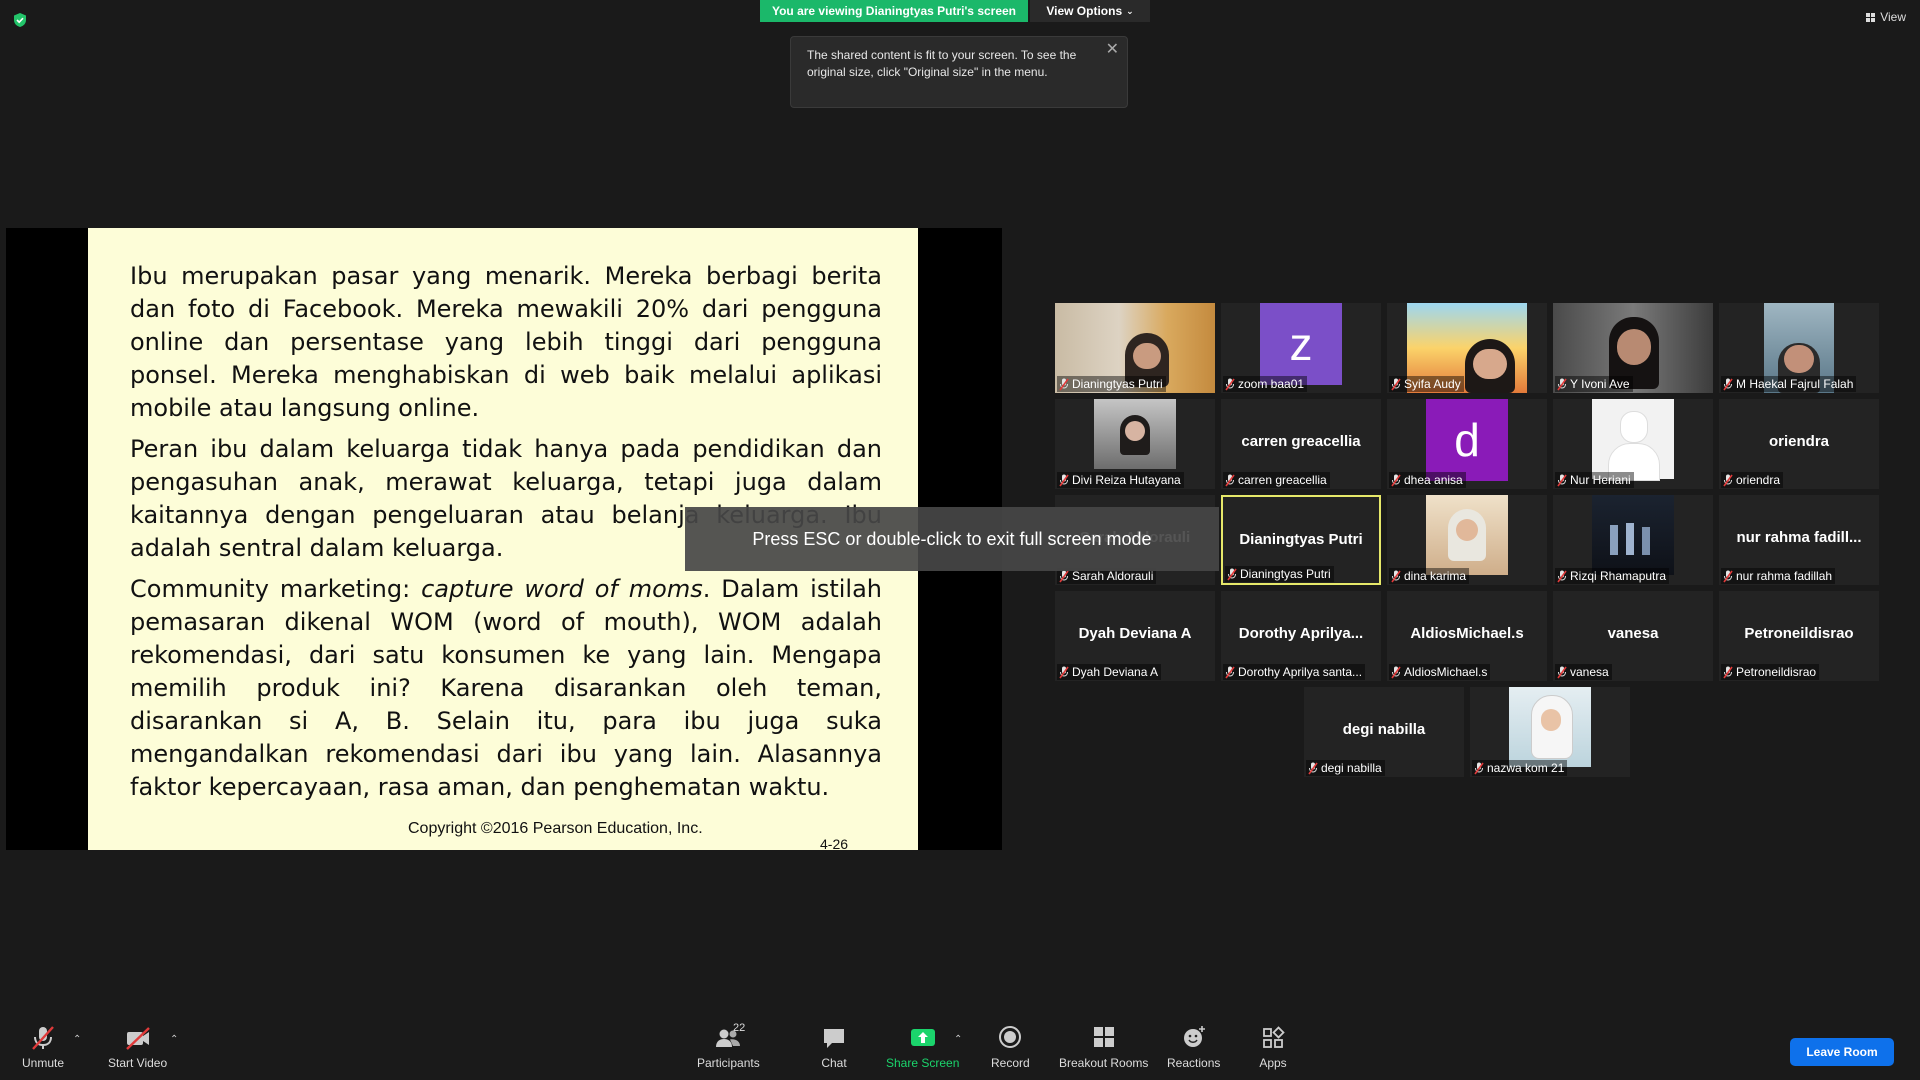 This screenshot has height=1080, width=1920. I want to click on apps-button: Apps, so click(1273, 1047).